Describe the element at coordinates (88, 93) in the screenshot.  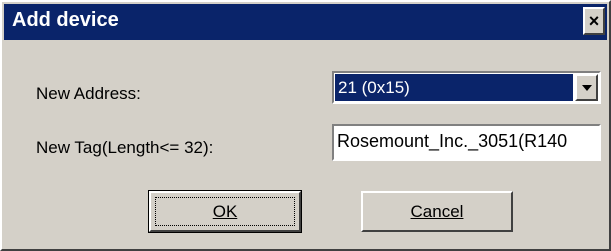
I see `new-address-label: New Address:` at that location.